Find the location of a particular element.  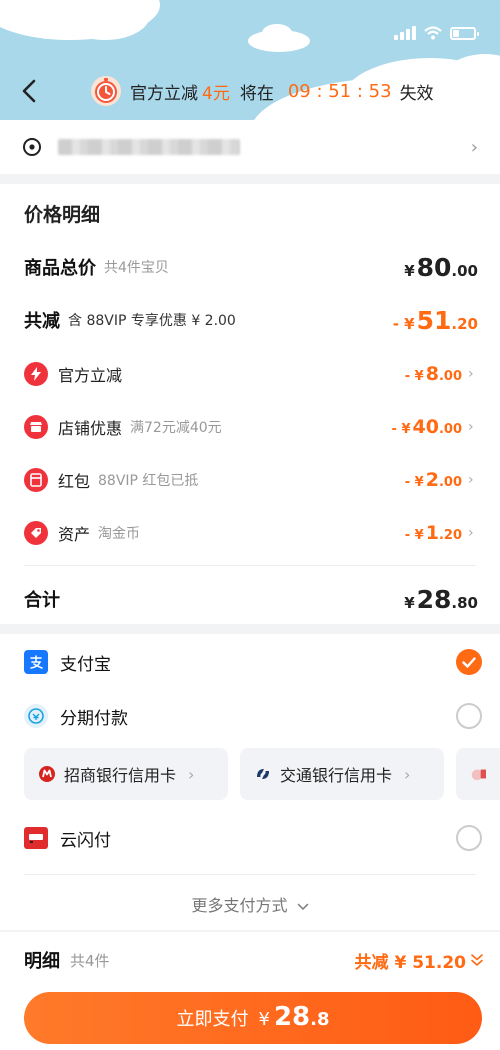

goods-total-amount: ¥ 80 .00 is located at coordinates (441, 267).